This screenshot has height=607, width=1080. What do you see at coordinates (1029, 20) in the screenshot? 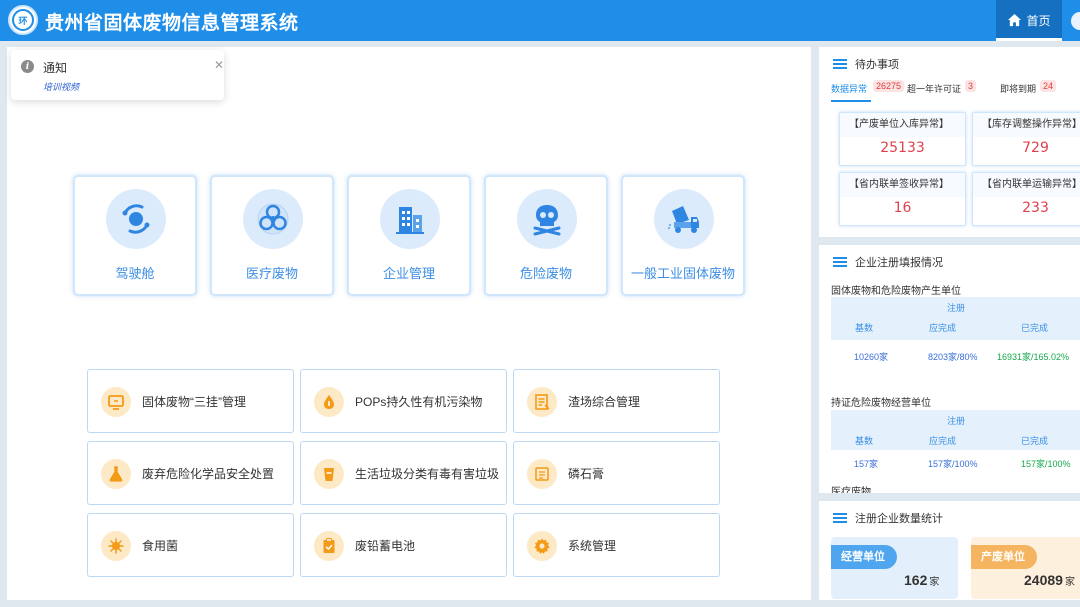
I see `tab-home: 首页` at bounding box center [1029, 20].